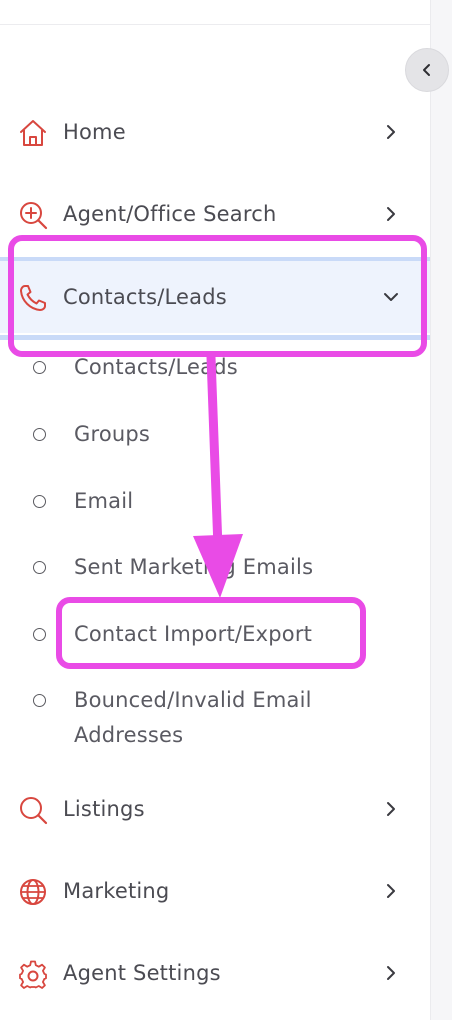 This screenshot has width=452, height=1020. What do you see at coordinates (218, 475) in the screenshot?
I see `annotation-arrow` at bounding box center [218, 475].